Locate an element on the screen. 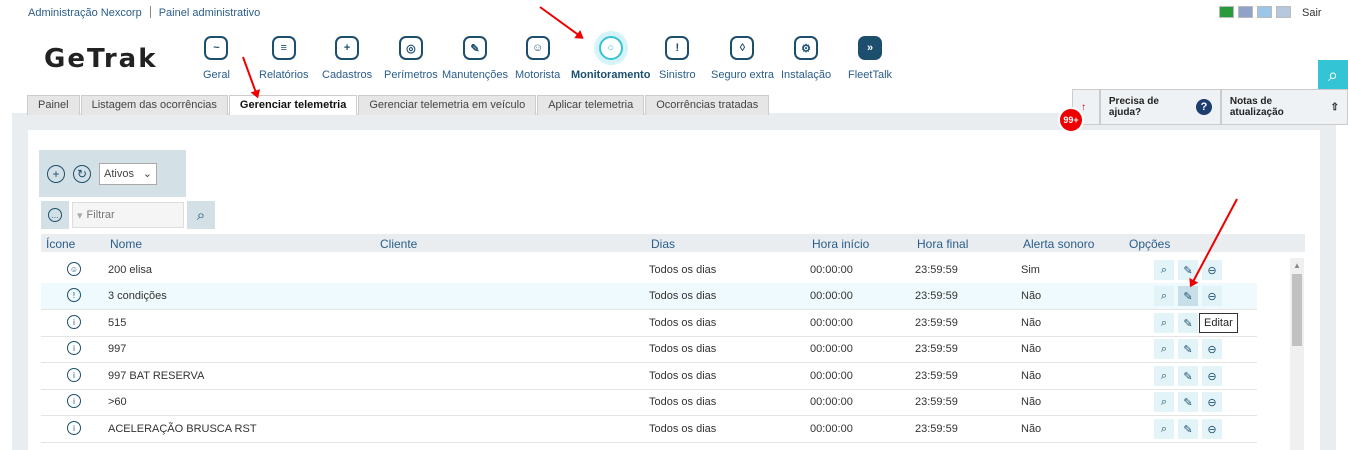 The image size is (1348, 450). tab-ocorrencias-tratadas: Ocorrências tratadas is located at coordinates (707, 105).